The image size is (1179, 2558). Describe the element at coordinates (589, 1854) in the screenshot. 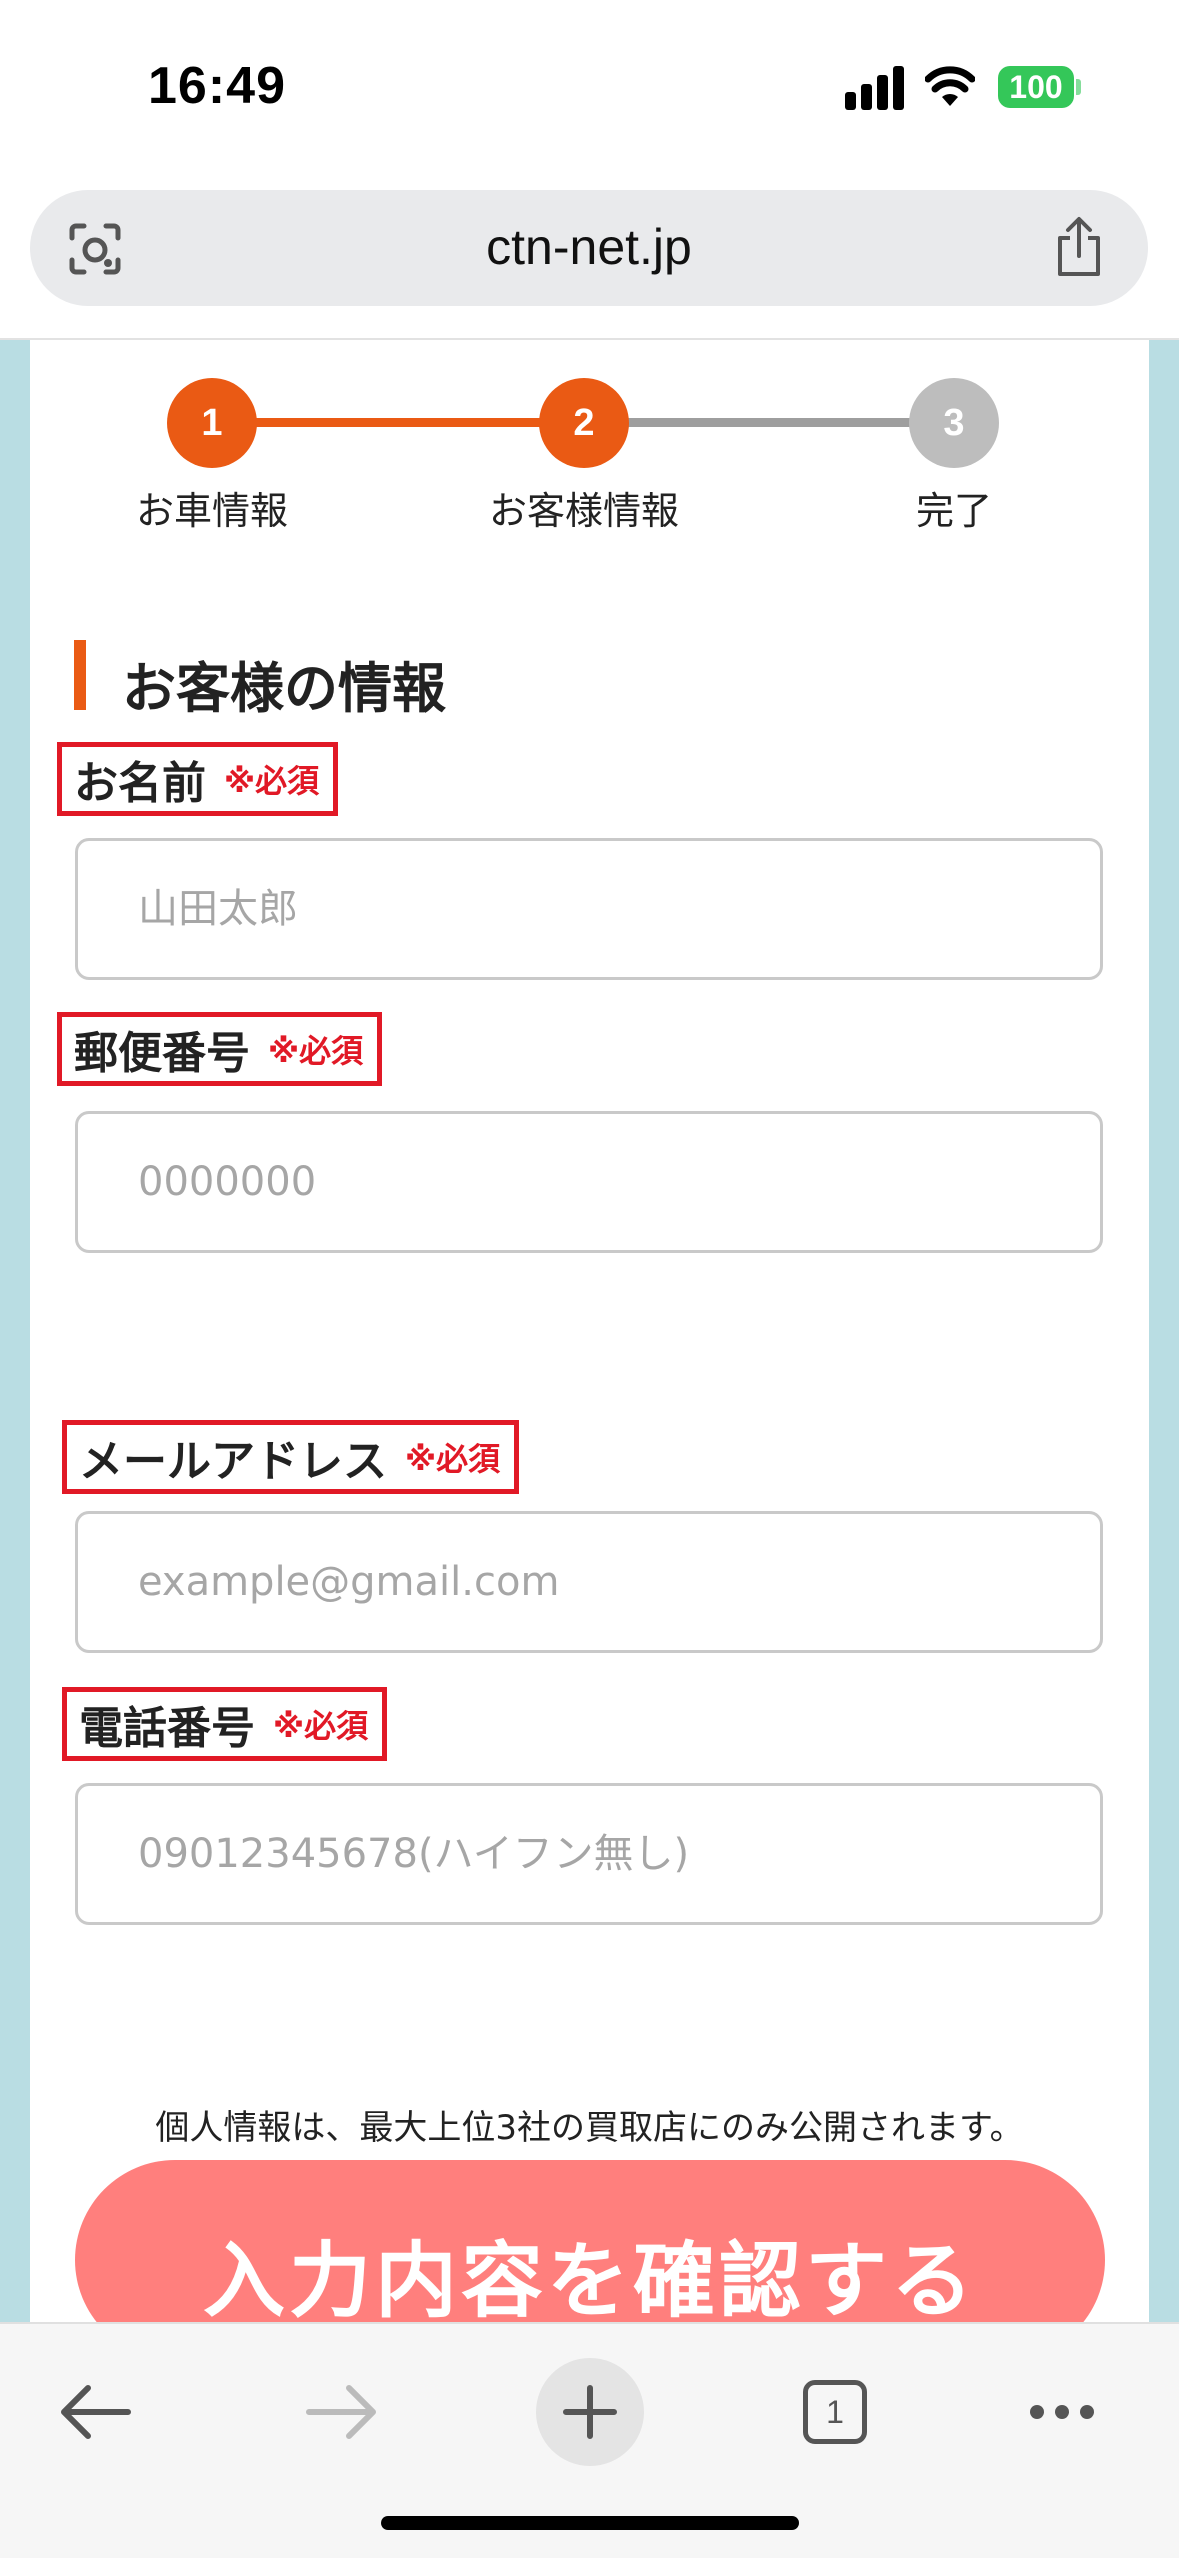

I see `phone-input` at that location.